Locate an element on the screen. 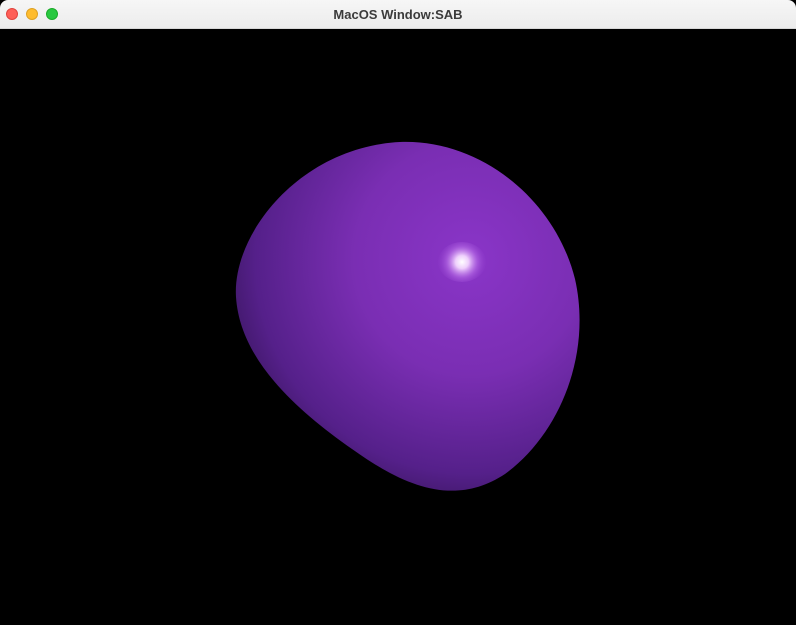 This screenshot has width=796, height=625. title-bar: MacOS Window:SAB is located at coordinates (398, 14).